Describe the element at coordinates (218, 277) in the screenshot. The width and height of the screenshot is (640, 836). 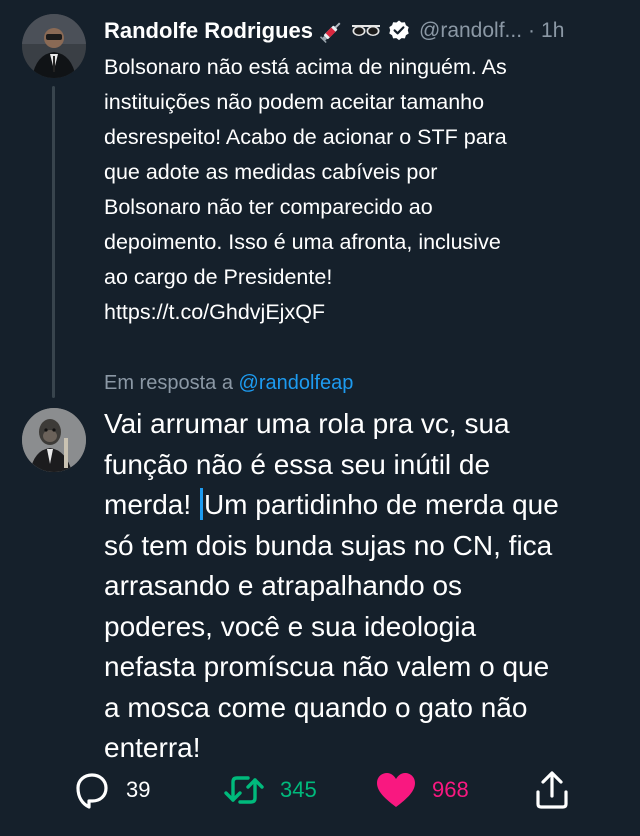
I see `tweet-line: ao cargo de Presidente!` at that location.